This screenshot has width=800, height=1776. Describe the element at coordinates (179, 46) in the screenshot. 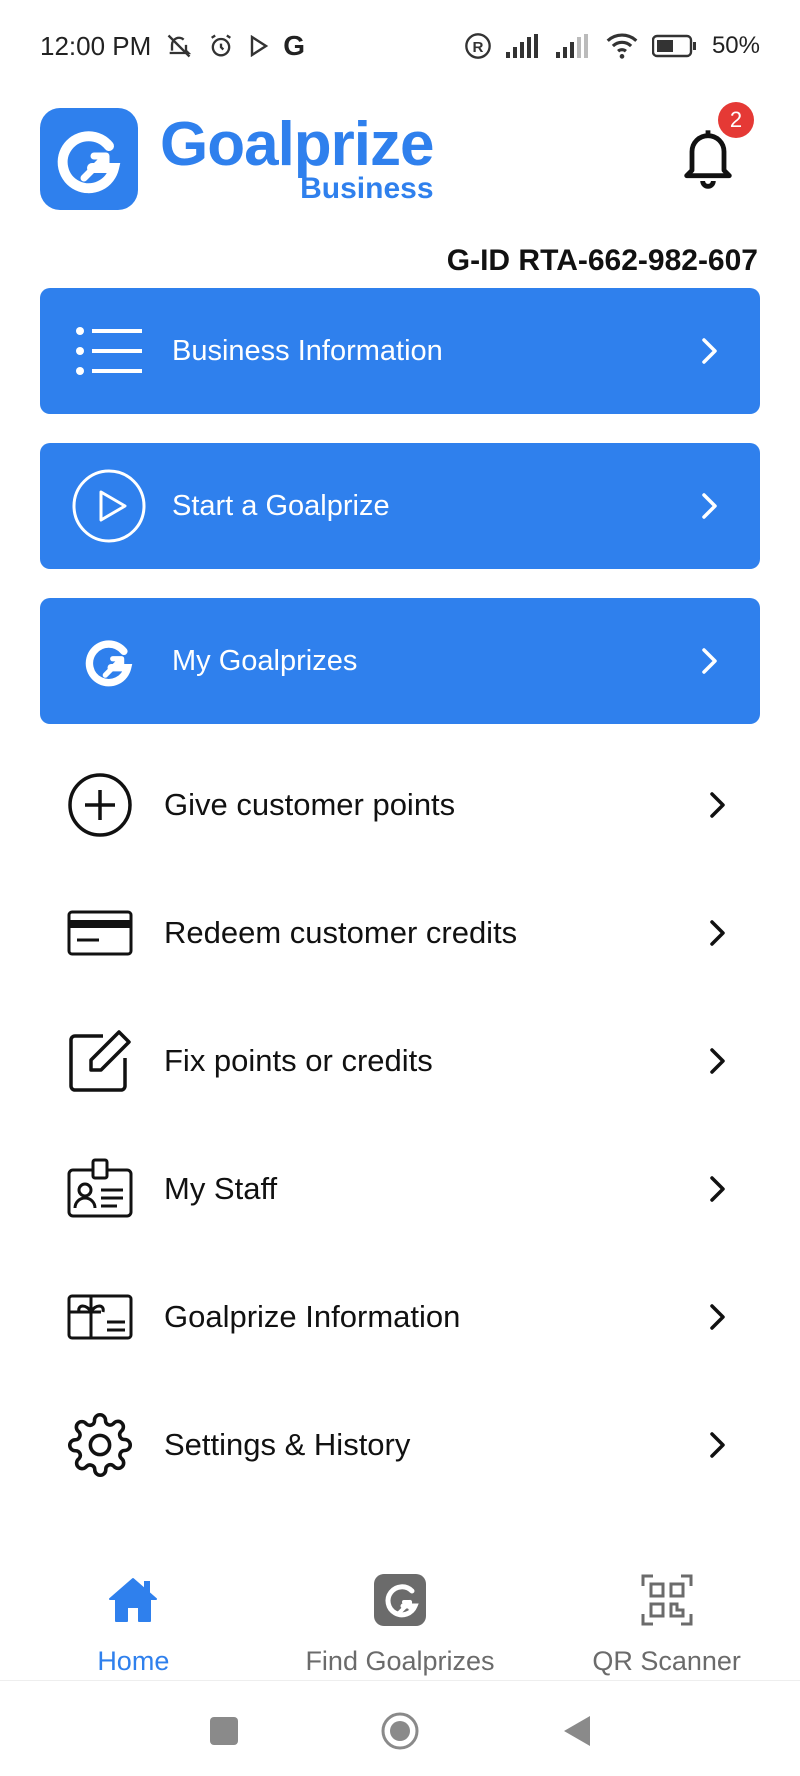

I see `mute-icon` at that location.